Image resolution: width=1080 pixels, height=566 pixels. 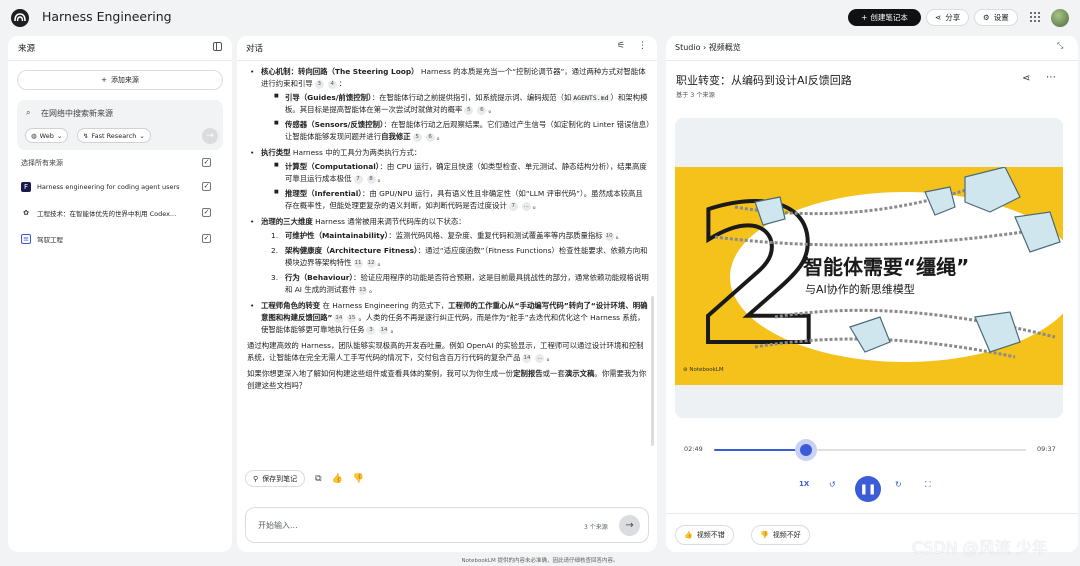 I want to click on send-button: →, so click(x=629, y=525).